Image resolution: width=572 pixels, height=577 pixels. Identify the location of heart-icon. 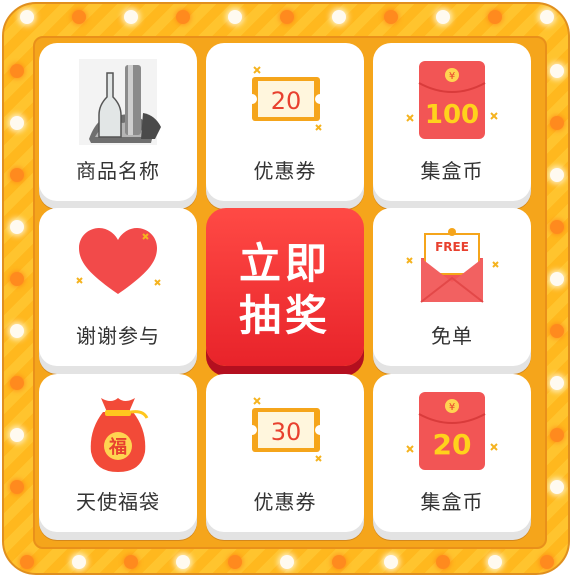
(118, 261).